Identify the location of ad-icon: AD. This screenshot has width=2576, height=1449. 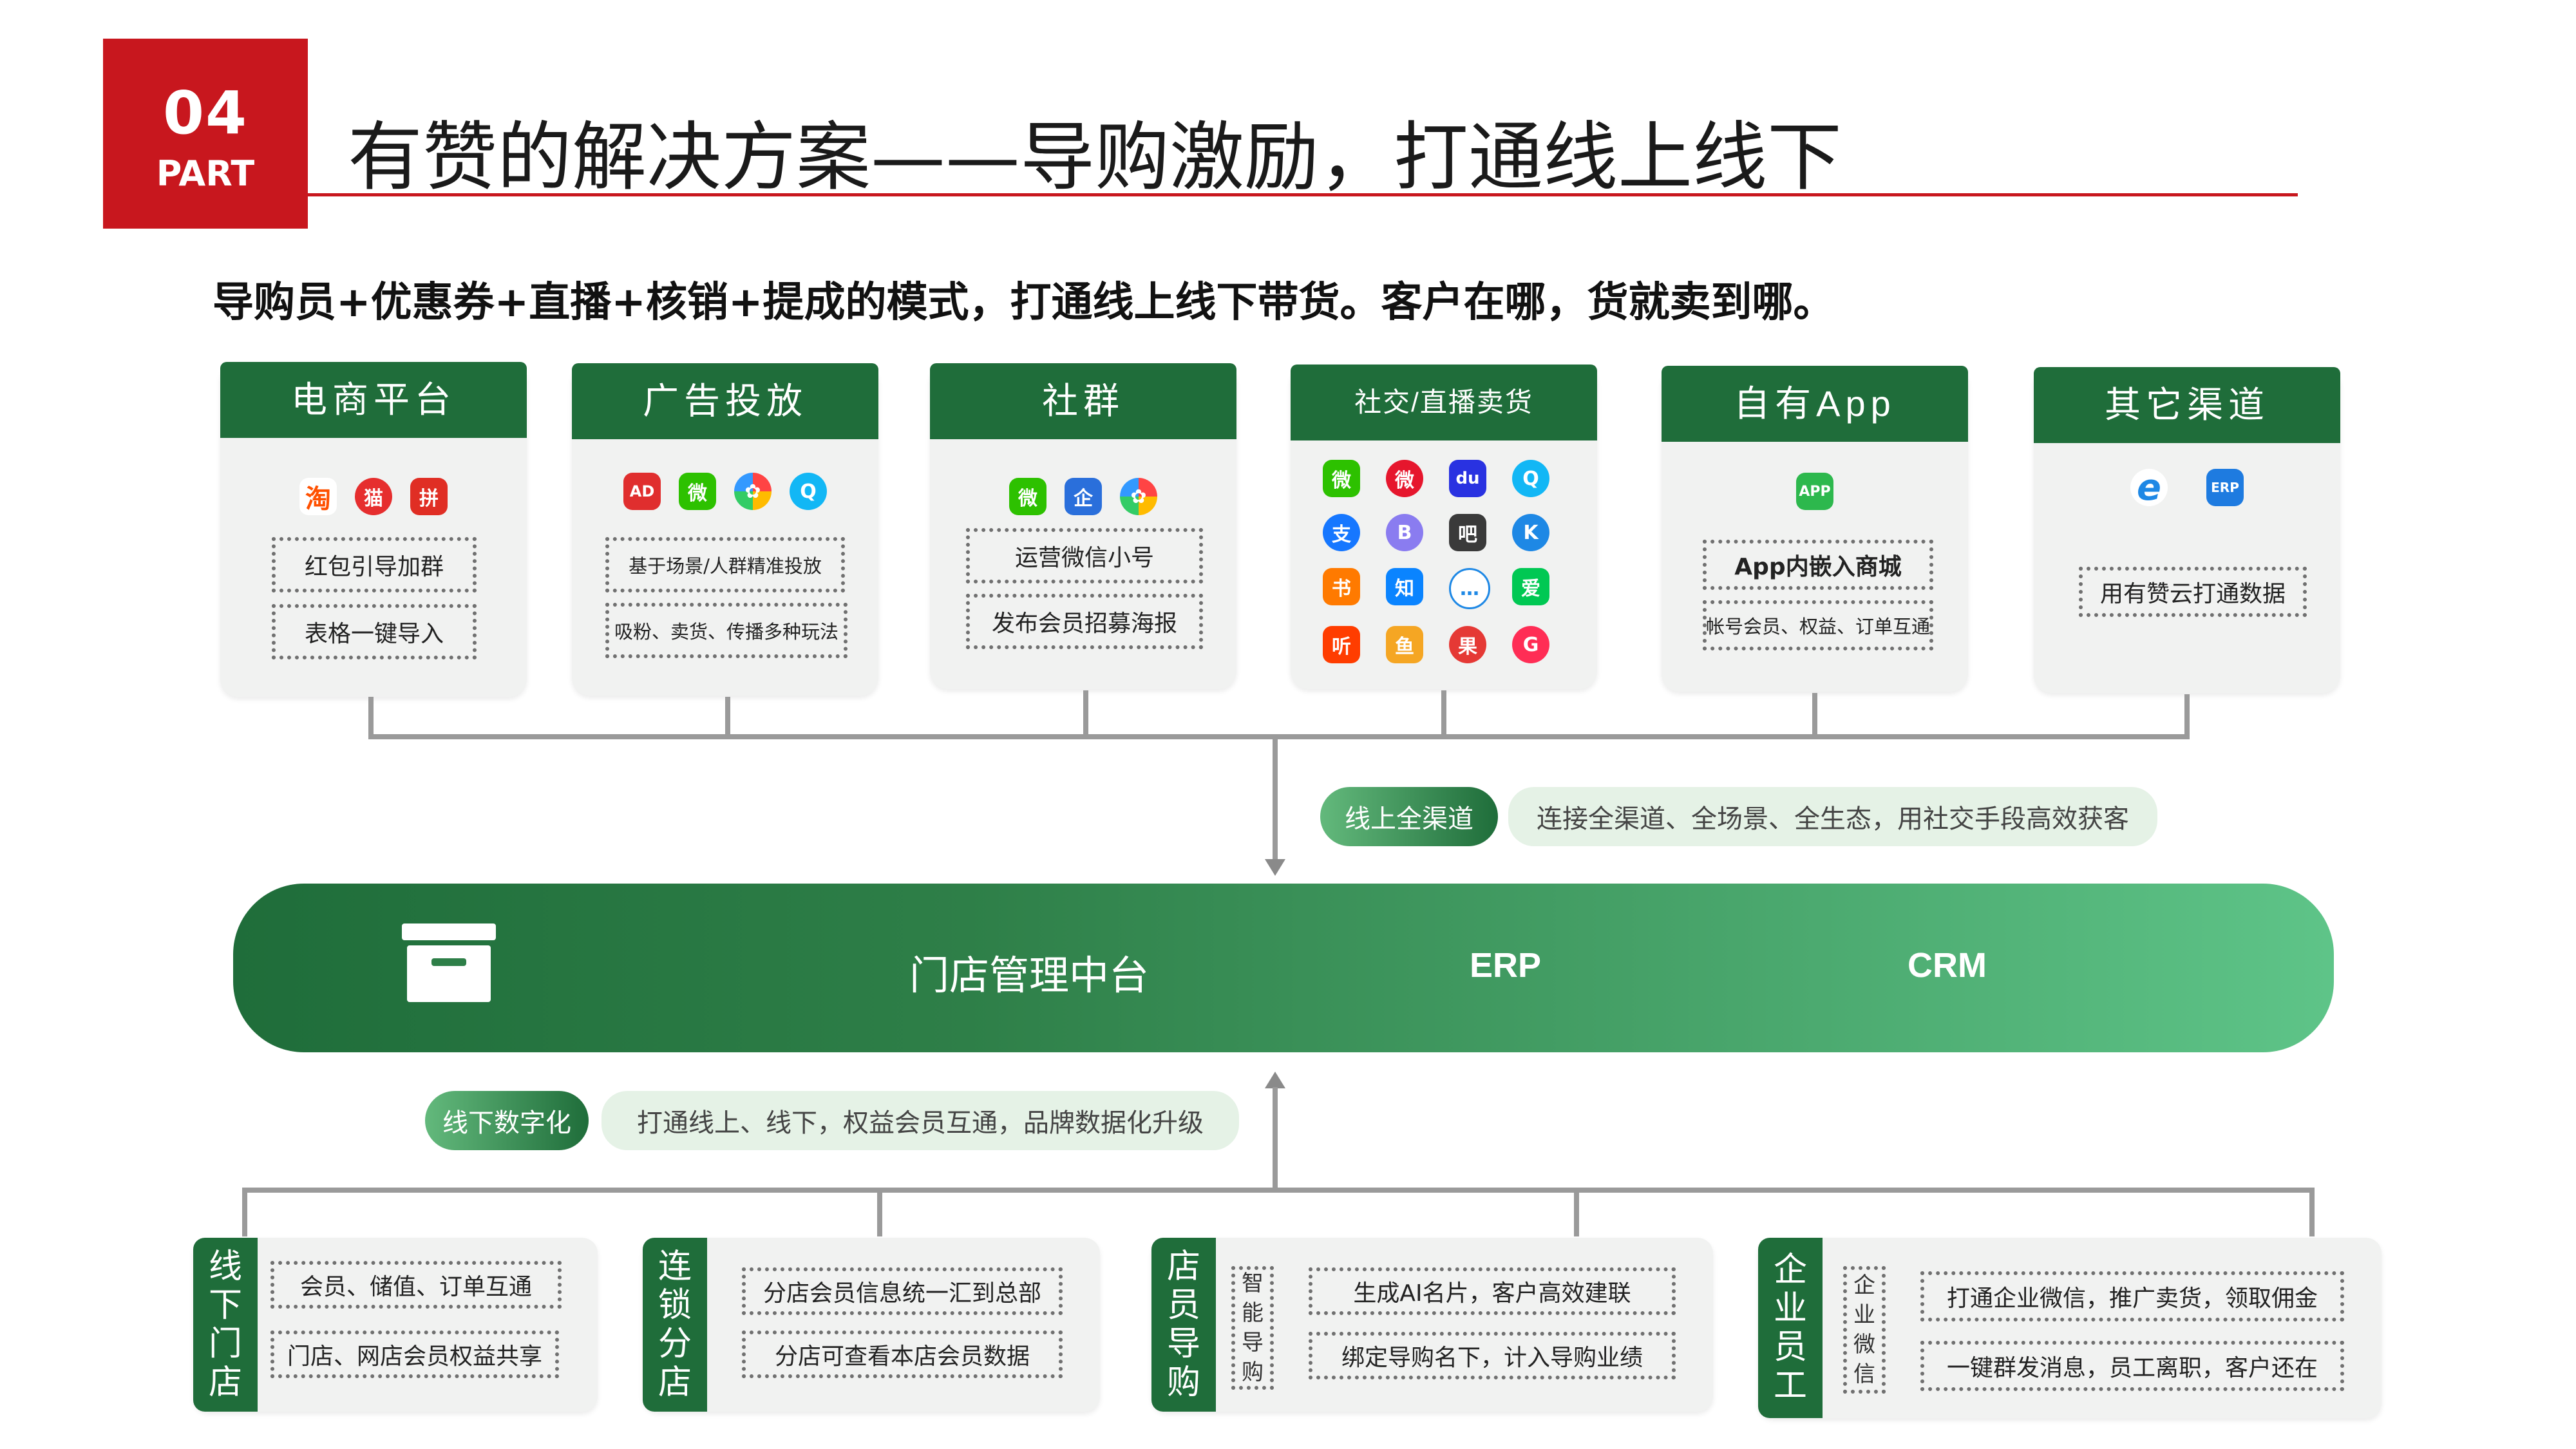
(642, 492).